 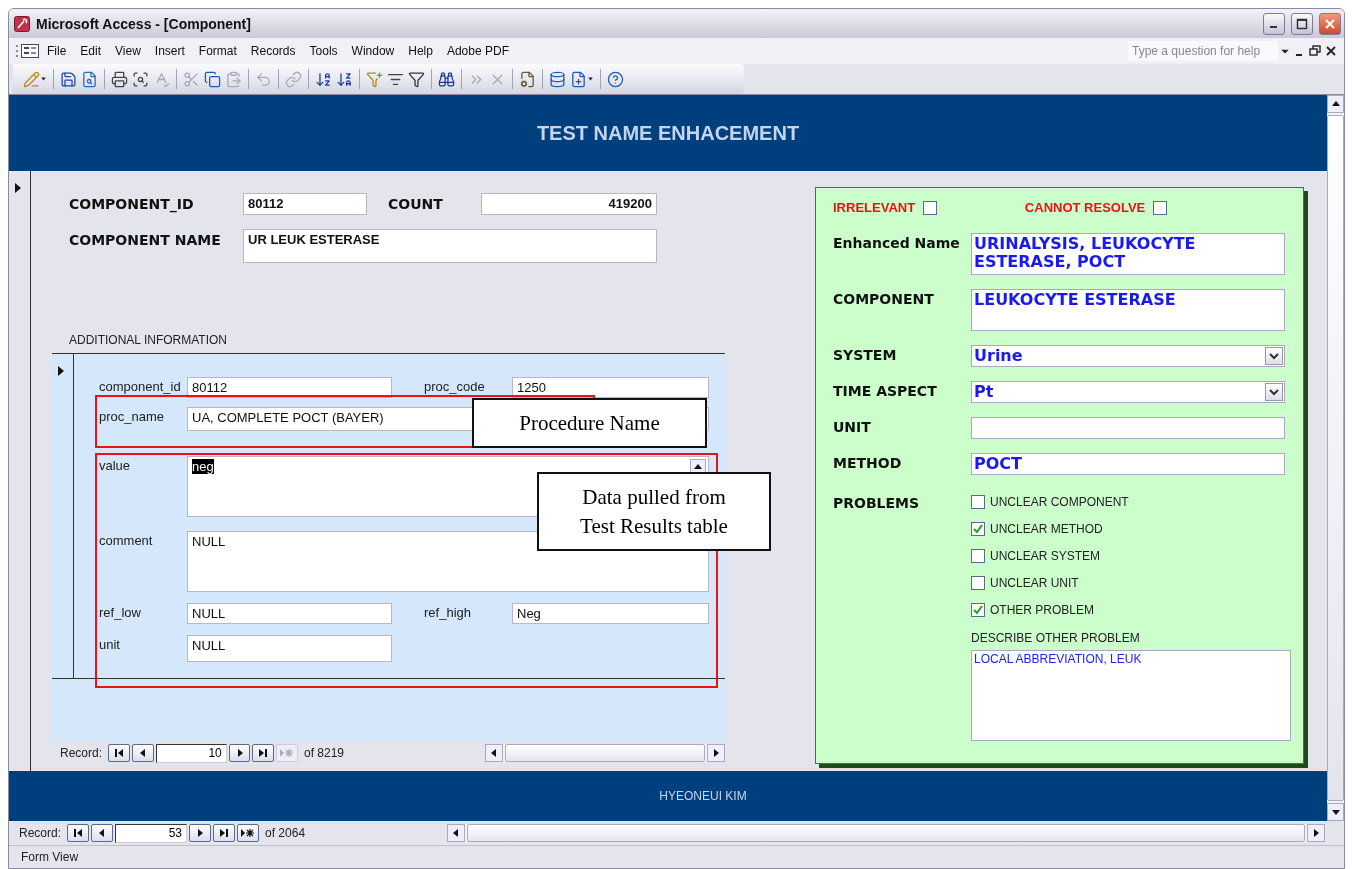 I want to click on field-label: COMPONENT_ID, so click(x=132, y=203).